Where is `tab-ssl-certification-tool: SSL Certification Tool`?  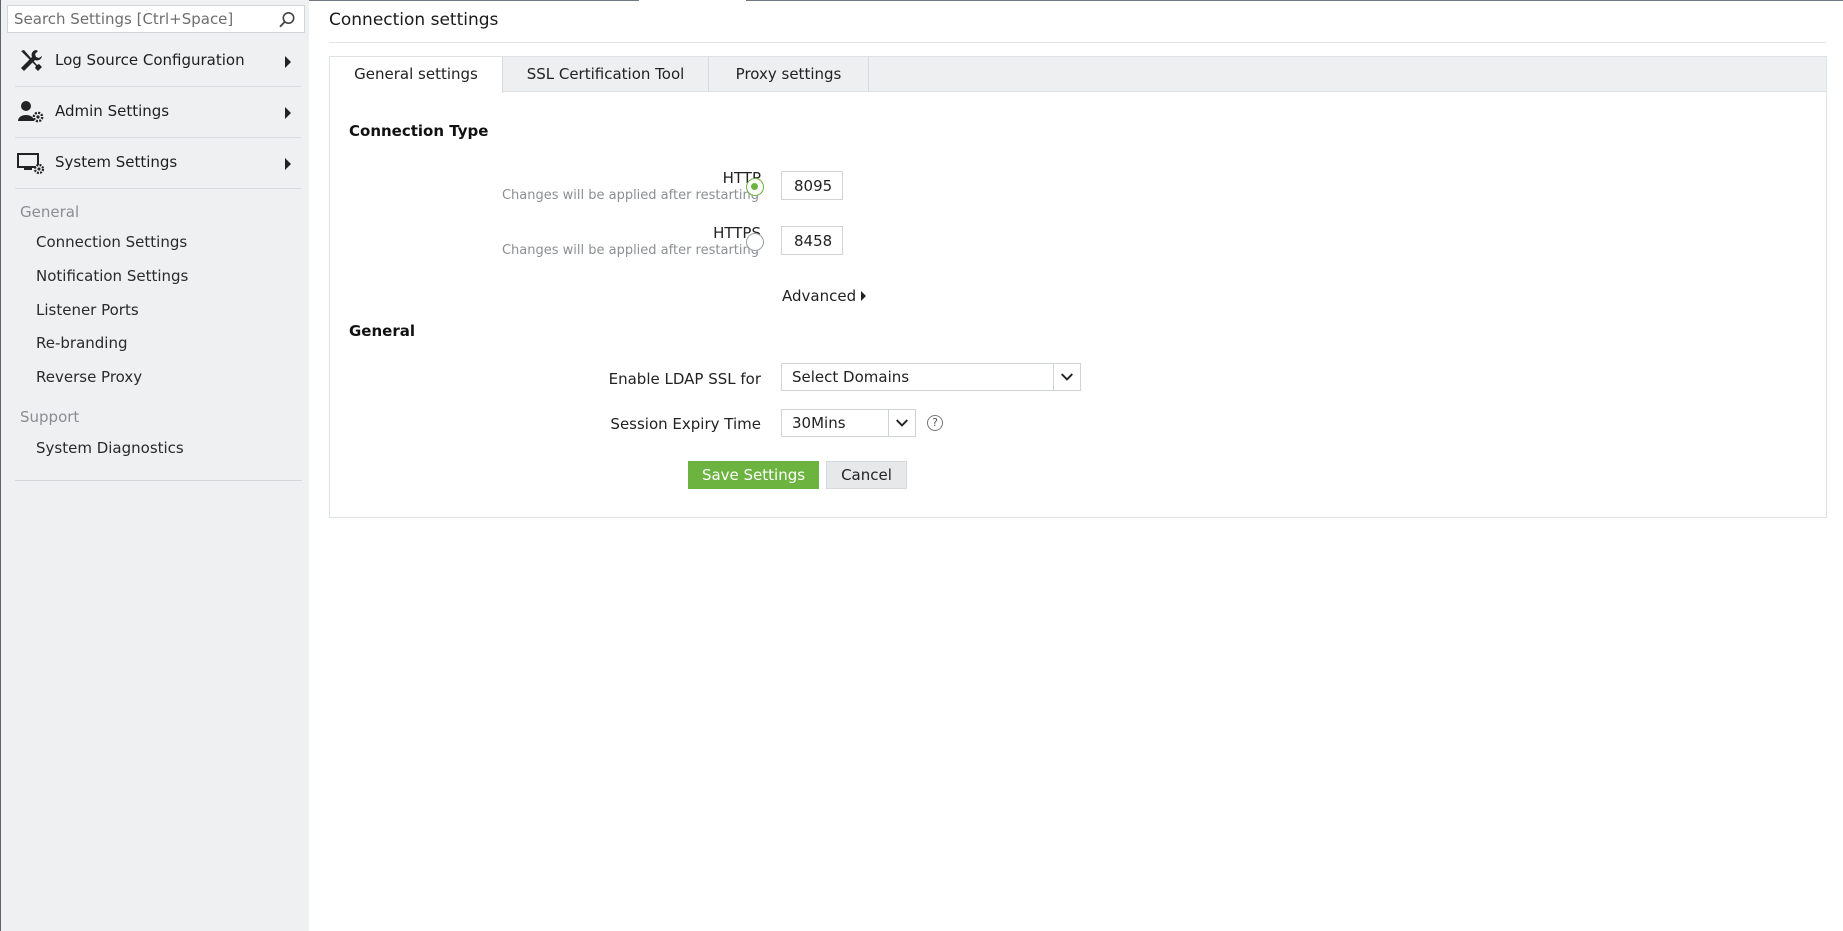
tab-ssl-certification-tool: SSL Certification Tool is located at coordinates (606, 74).